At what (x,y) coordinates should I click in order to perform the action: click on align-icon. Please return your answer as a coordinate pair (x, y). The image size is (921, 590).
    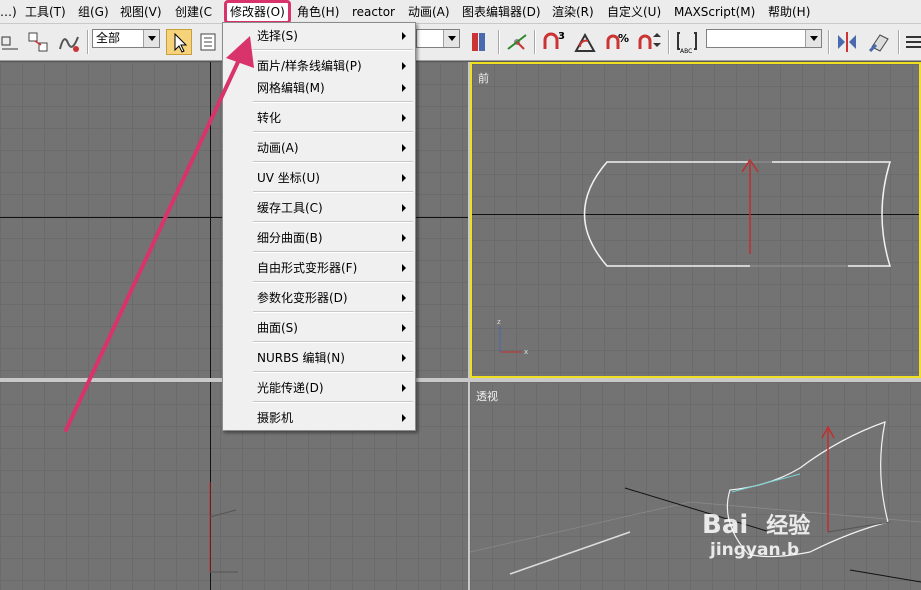
    Looking at the image, I should click on (879, 42).